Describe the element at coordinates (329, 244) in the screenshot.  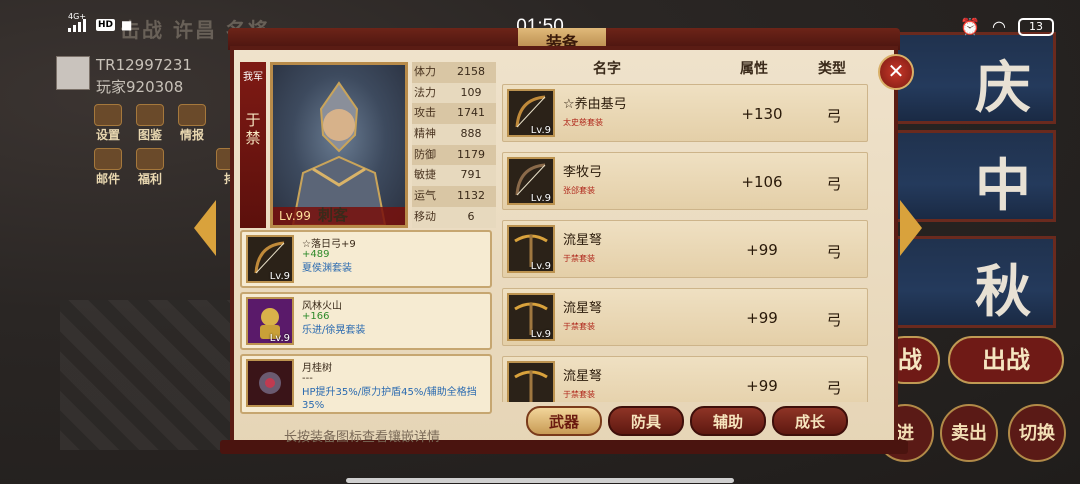
I see `equipped-name: ☆落日弓+9` at that location.